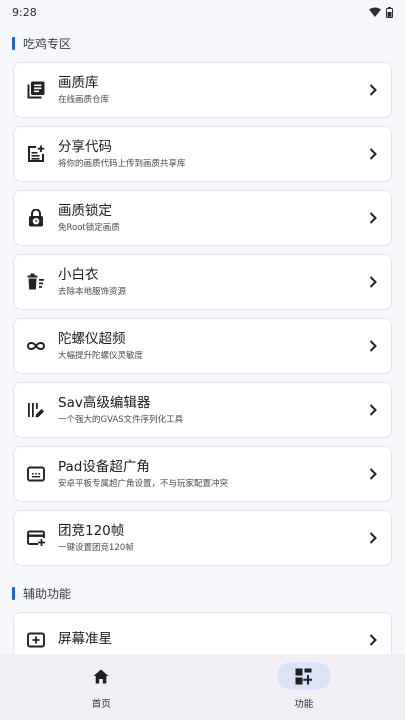  What do you see at coordinates (304, 704) in the screenshot?
I see `nav-label: 功能` at bounding box center [304, 704].